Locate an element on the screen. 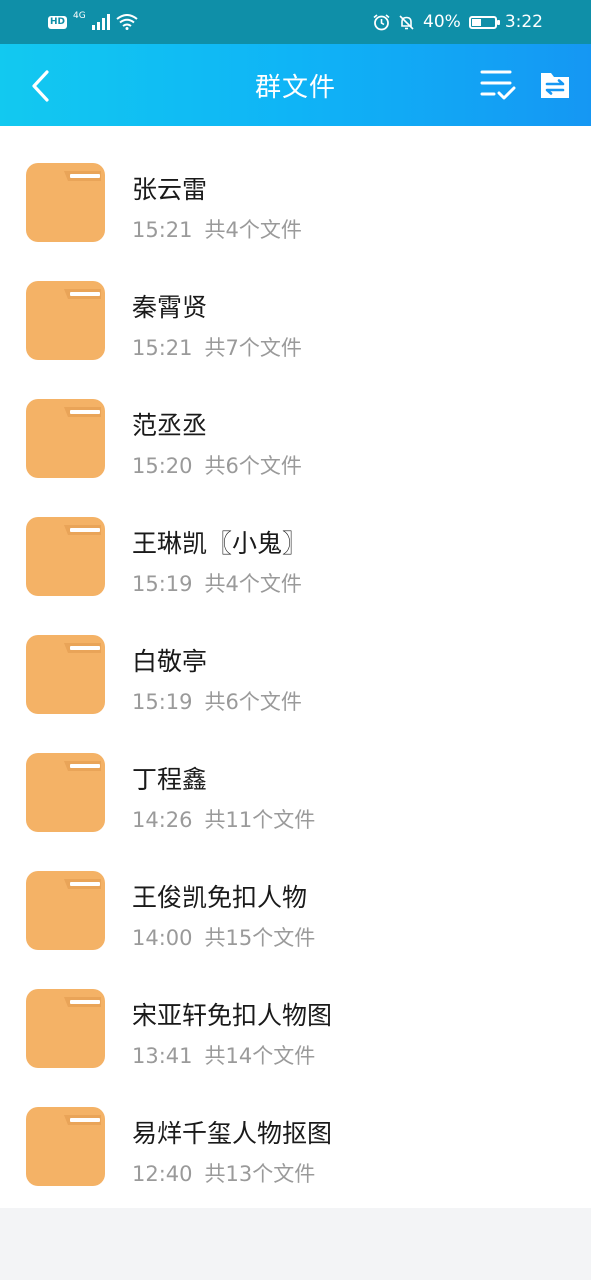 The width and height of the screenshot is (591, 1280). folder-name: 张云雷 is located at coordinates (170, 189).